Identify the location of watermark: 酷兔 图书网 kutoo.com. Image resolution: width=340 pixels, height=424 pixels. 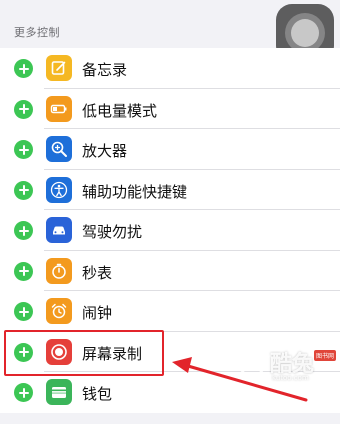
(284, 366).